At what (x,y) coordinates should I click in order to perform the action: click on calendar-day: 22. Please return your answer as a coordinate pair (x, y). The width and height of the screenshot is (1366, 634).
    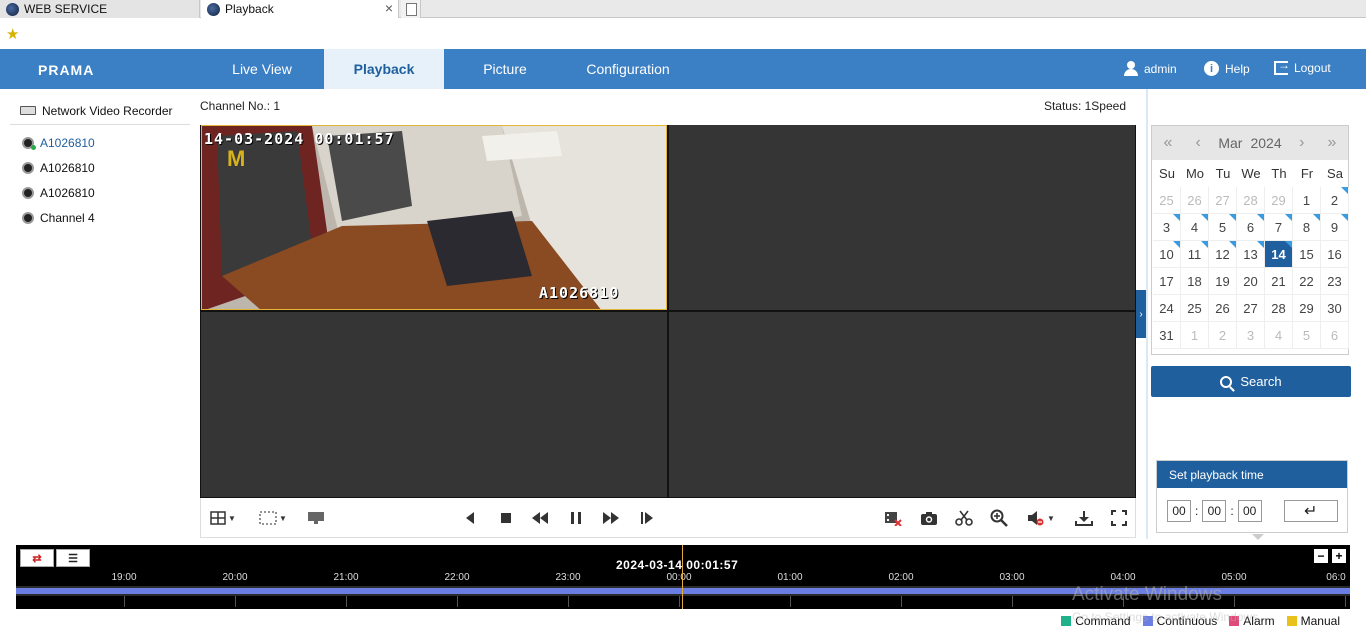
    Looking at the image, I should click on (1307, 281).